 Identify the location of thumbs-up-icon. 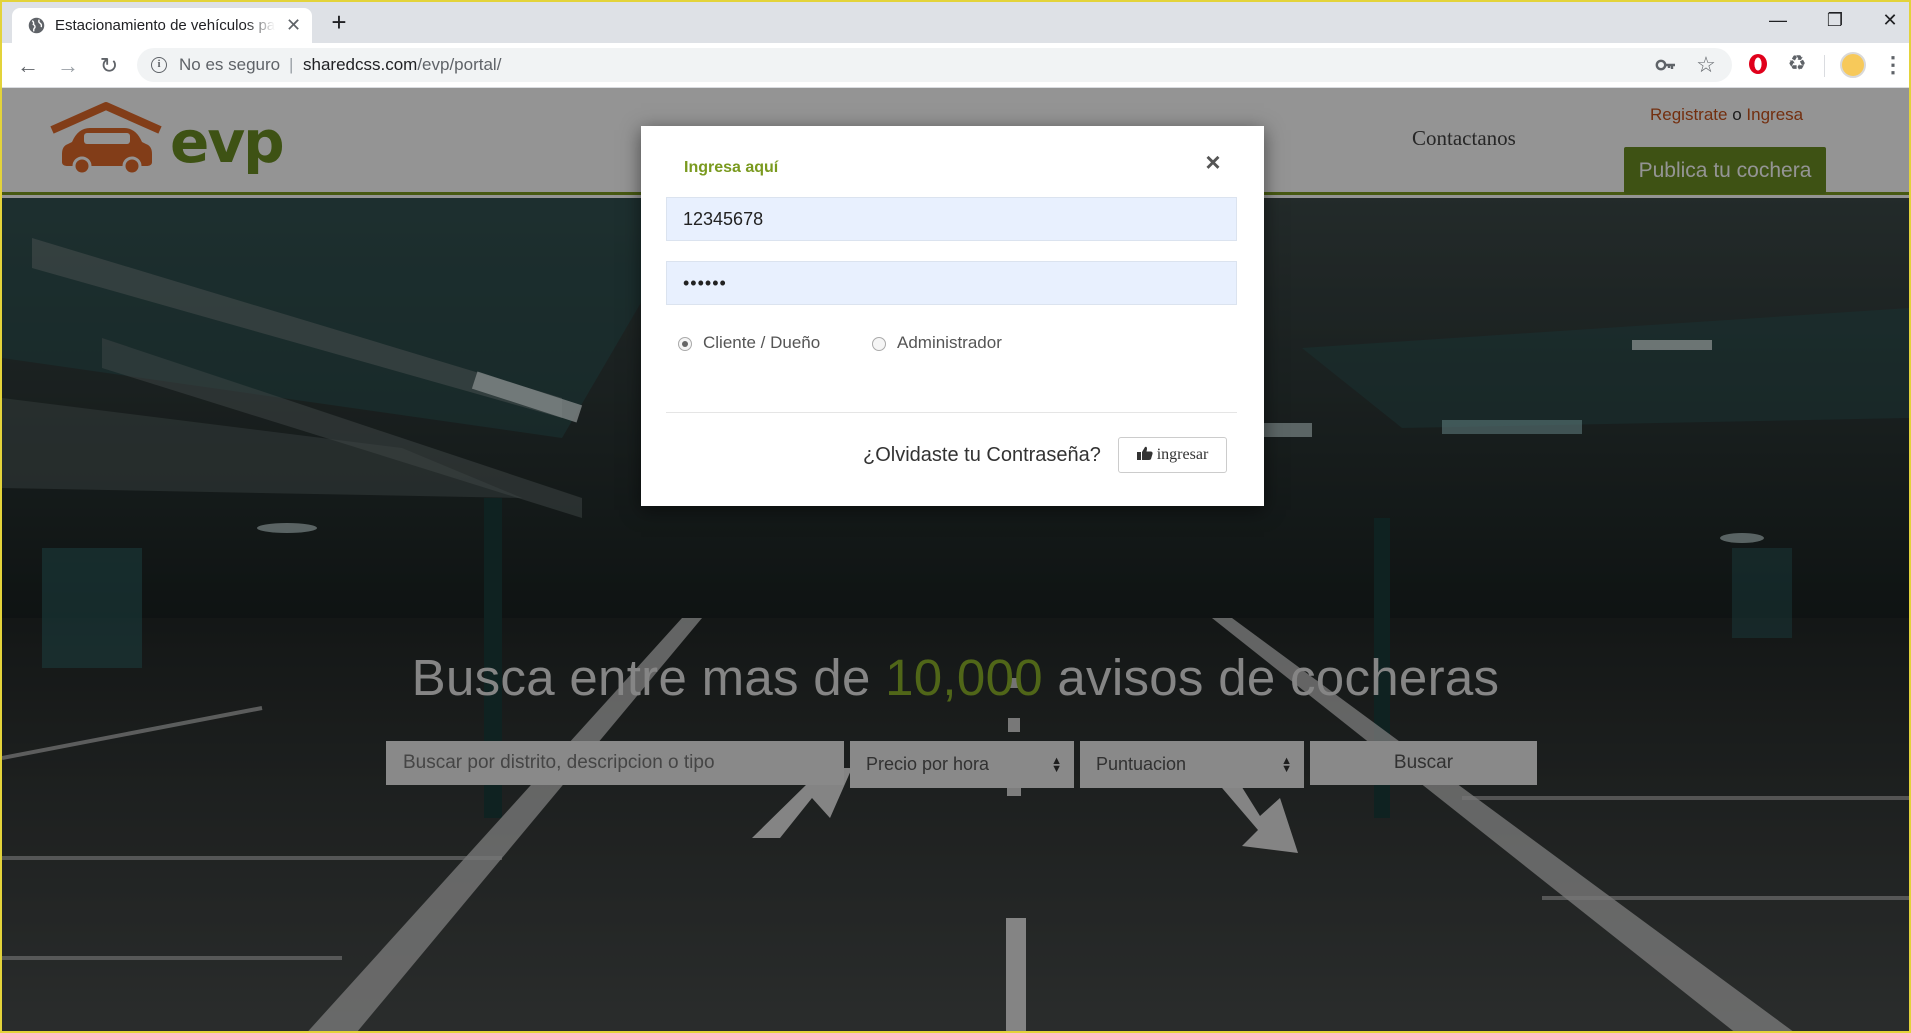
(1144, 453).